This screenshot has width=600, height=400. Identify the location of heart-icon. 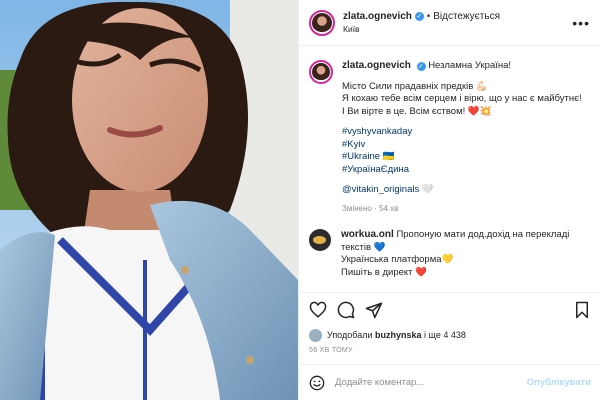
(318, 310).